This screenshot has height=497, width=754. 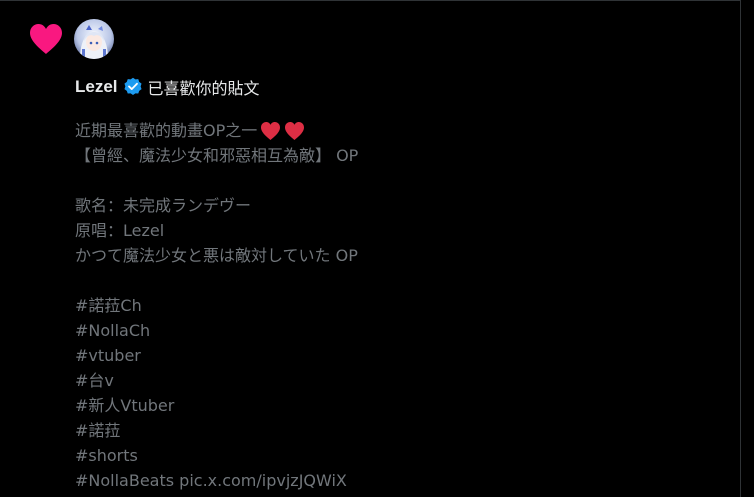 I want to click on post-text: 近期最喜歡的動畫OP之一, so click(x=166, y=130).